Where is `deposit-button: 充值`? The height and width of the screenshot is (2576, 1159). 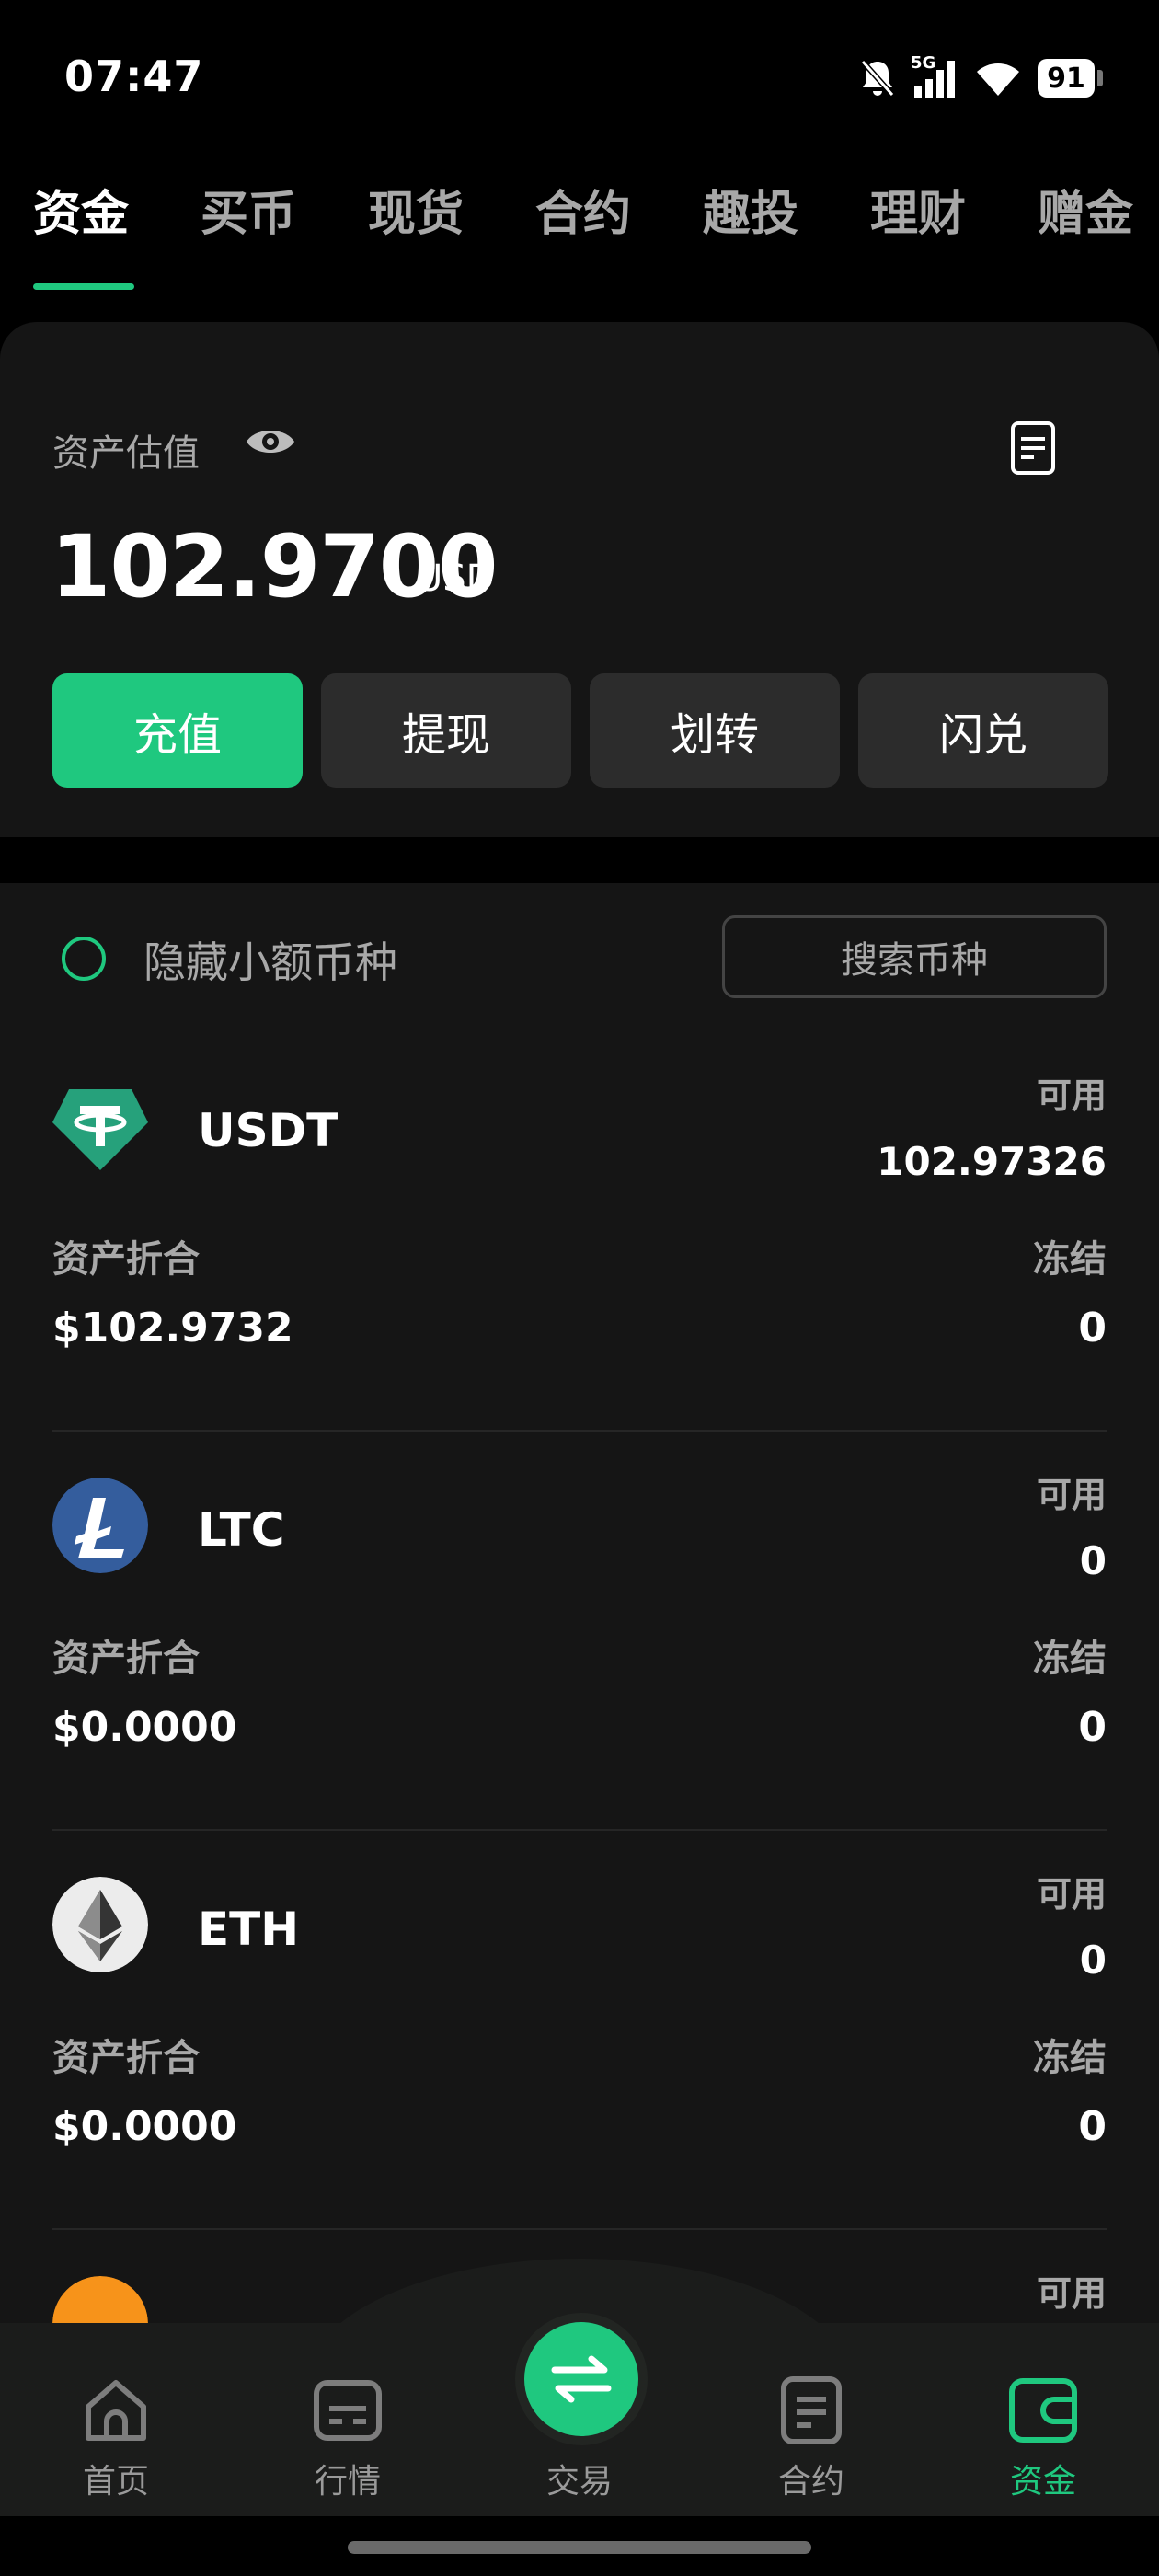
deposit-button: 充值 is located at coordinates (177, 730).